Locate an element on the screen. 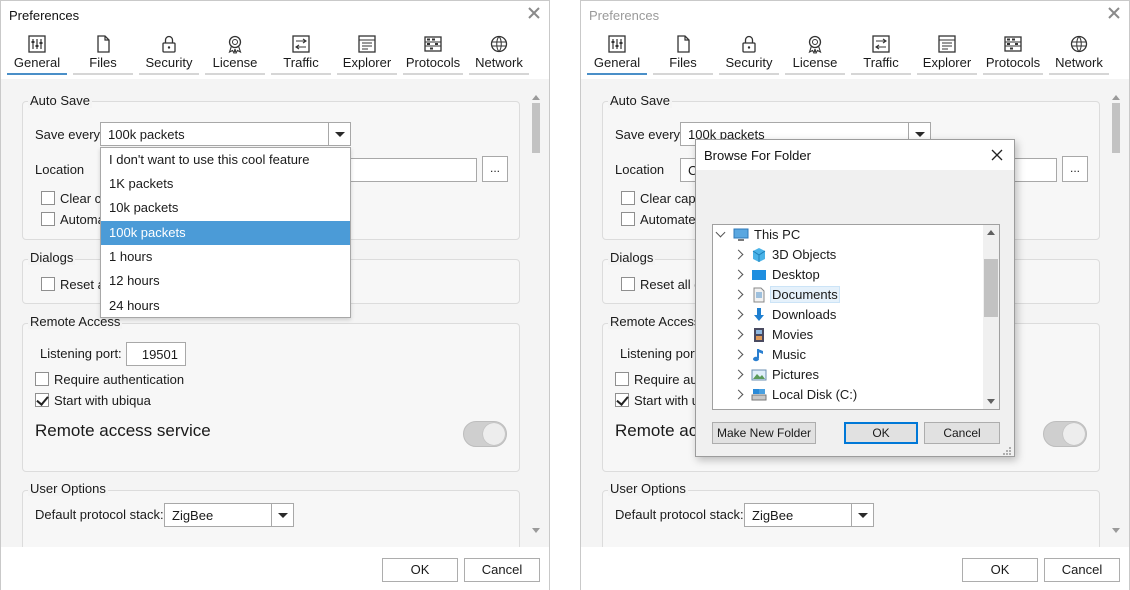 This screenshot has width=1130, height=590. option-100k: 100k packets is located at coordinates (225, 233).